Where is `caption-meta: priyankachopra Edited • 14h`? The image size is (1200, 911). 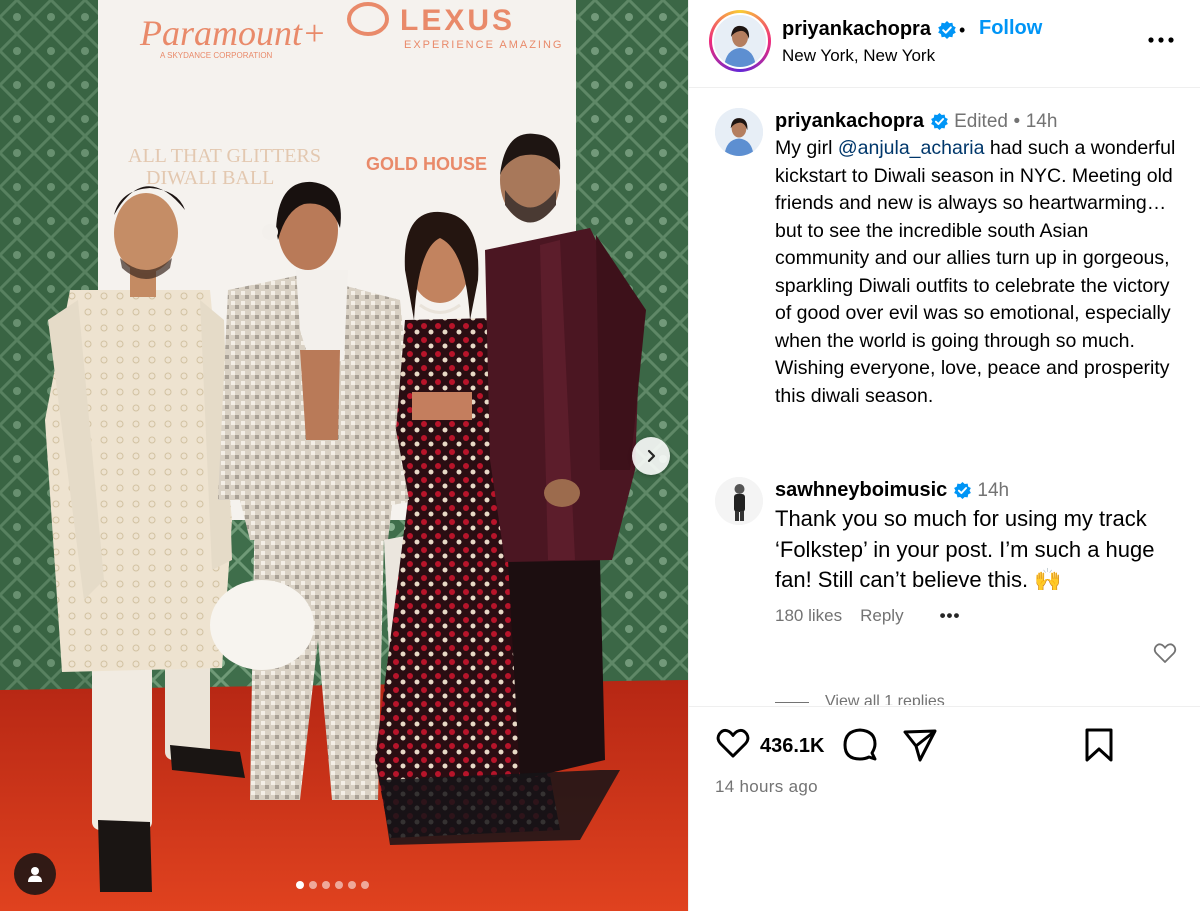 caption-meta: priyankachopra Edited • 14h is located at coordinates (979, 121).